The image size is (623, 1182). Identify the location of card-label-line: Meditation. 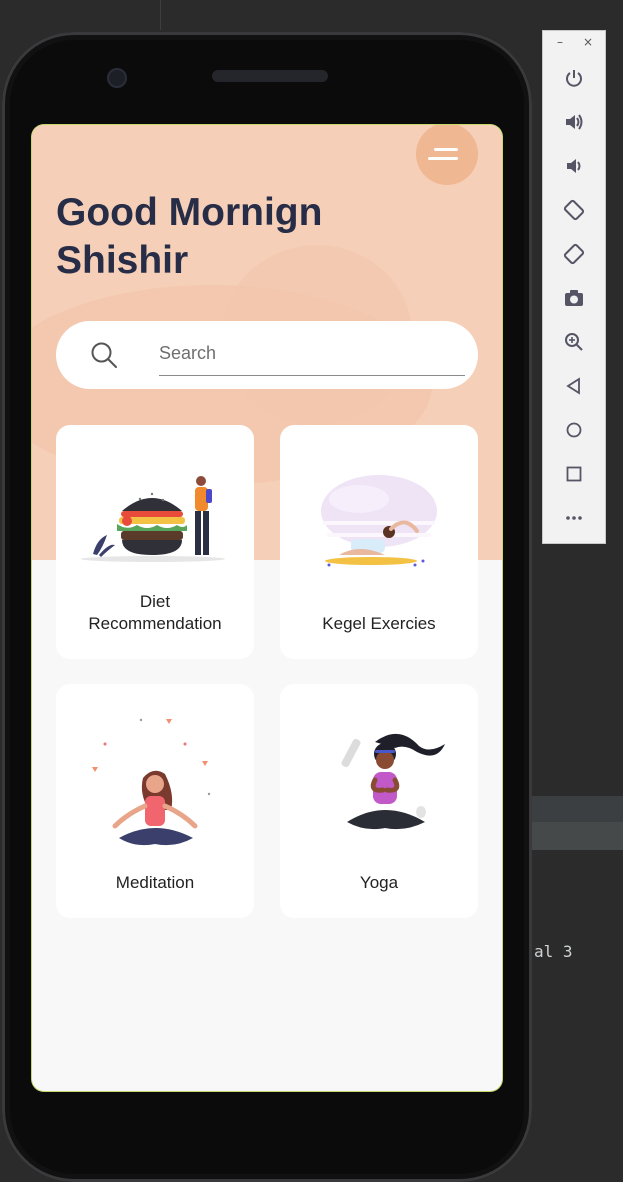
(155, 882).